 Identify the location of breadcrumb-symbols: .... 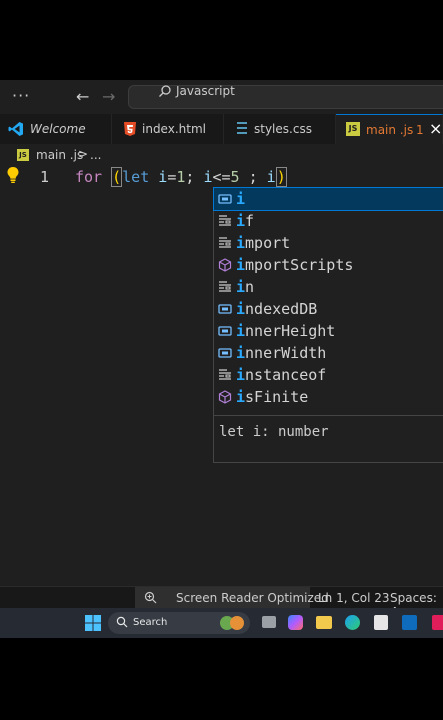
(95, 155).